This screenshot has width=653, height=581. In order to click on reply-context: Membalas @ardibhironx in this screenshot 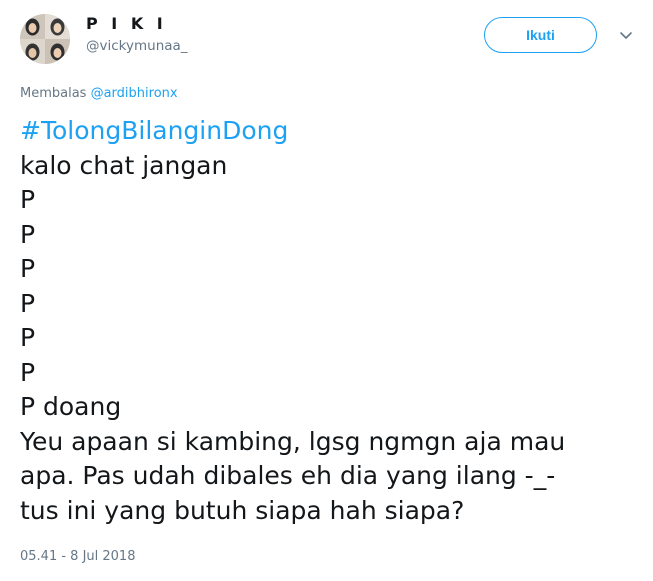, I will do `click(99, 93)`.